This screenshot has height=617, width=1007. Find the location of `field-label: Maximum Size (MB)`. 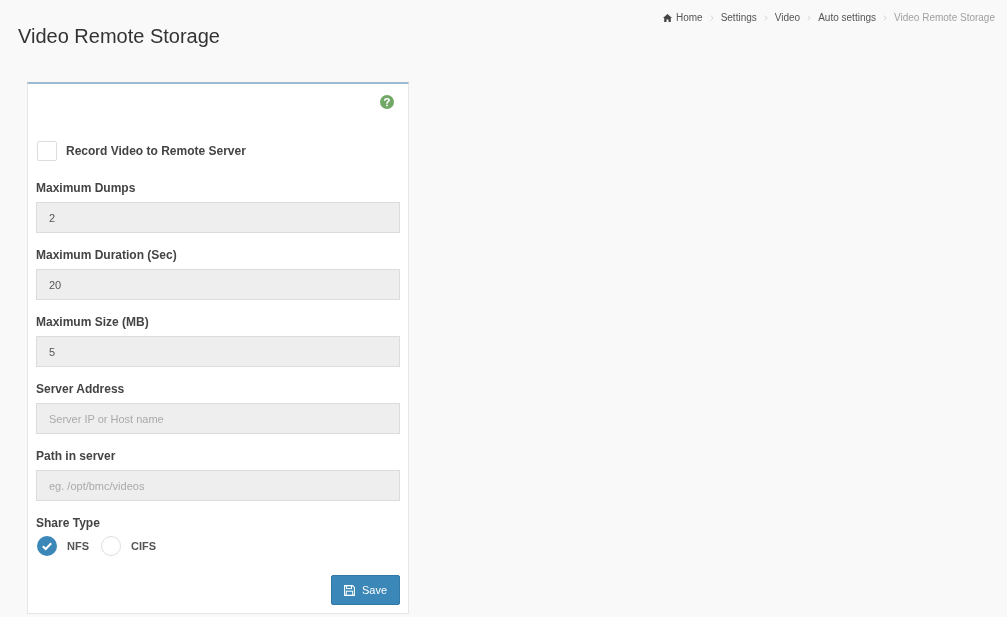

field-label: Maximum Size (MB) is located at coordinates (92, 322).